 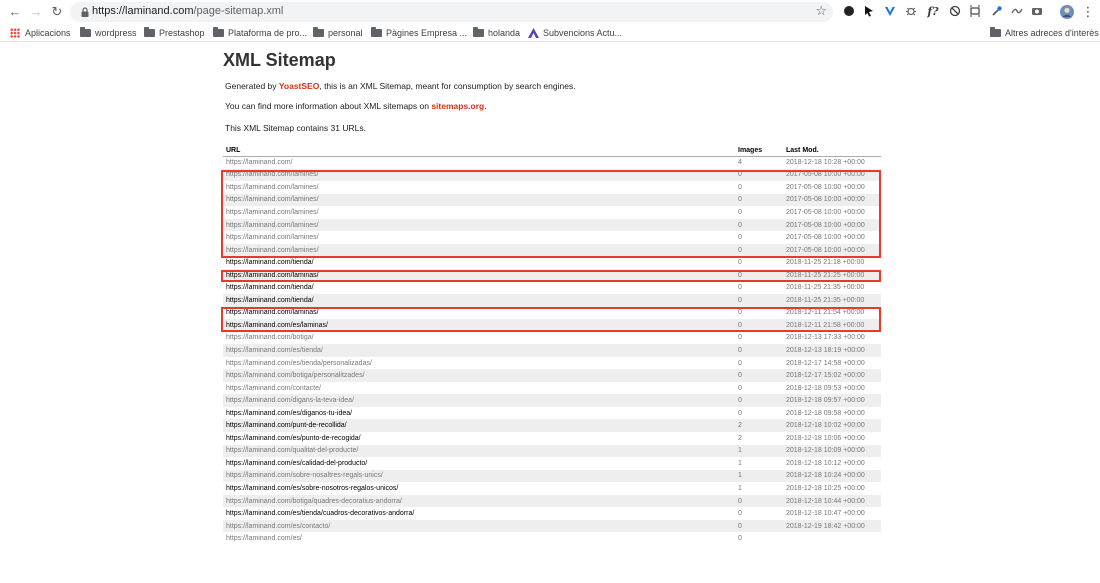 I want to click on block-ext-icon, so click(x=955, y=12).